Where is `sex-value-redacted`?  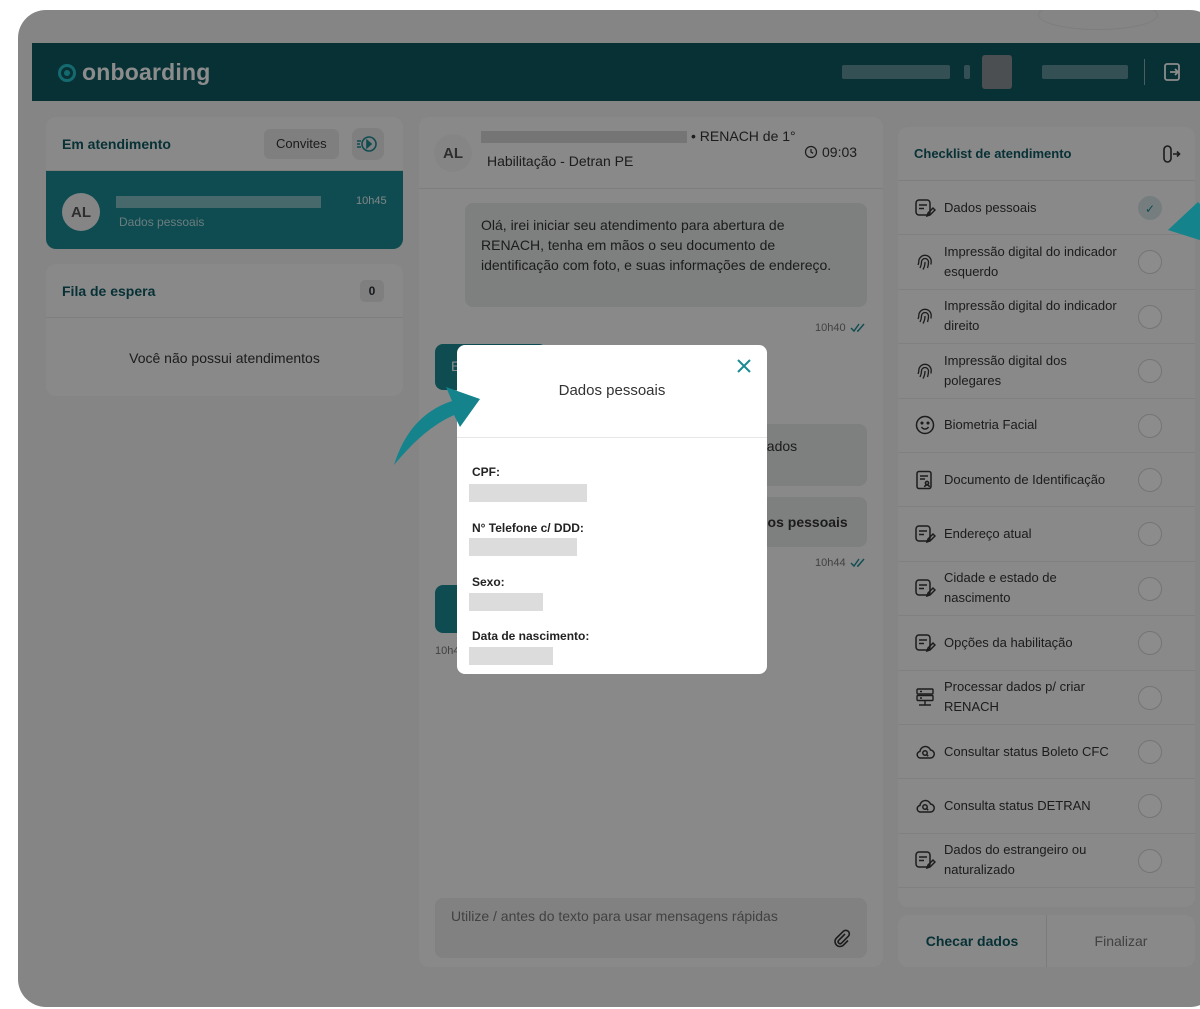 sex-value-redacted is located at coordinates (506, 602).